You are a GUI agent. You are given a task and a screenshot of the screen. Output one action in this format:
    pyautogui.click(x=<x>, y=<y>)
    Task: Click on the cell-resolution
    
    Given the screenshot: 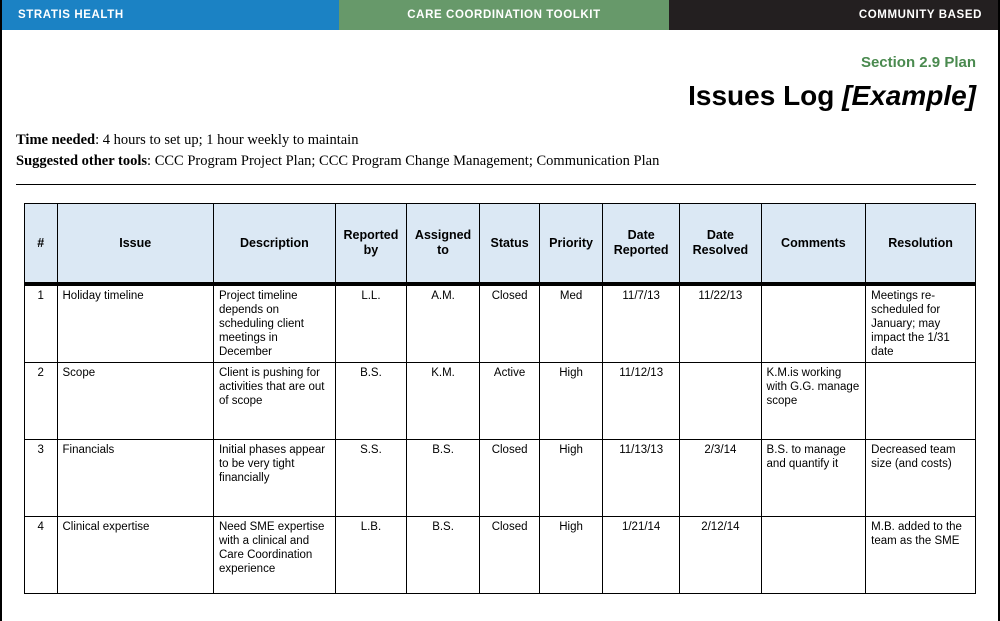 What is the action you would take?
    pyautogui.click(x=920, y=401)
    